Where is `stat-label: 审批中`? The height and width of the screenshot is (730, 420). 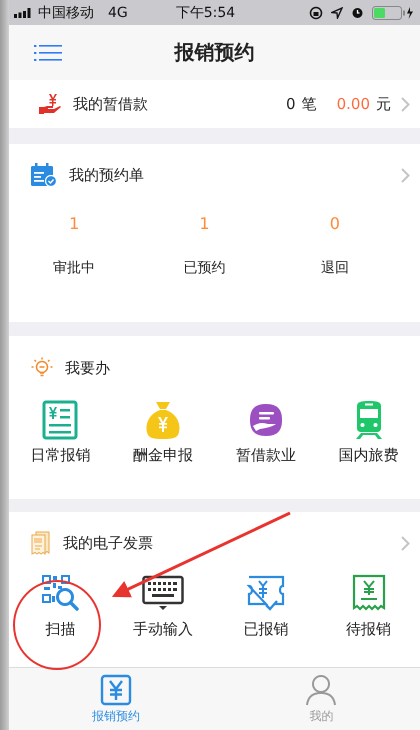
stat-label: 审批中 is located at coordinates (74, 268).